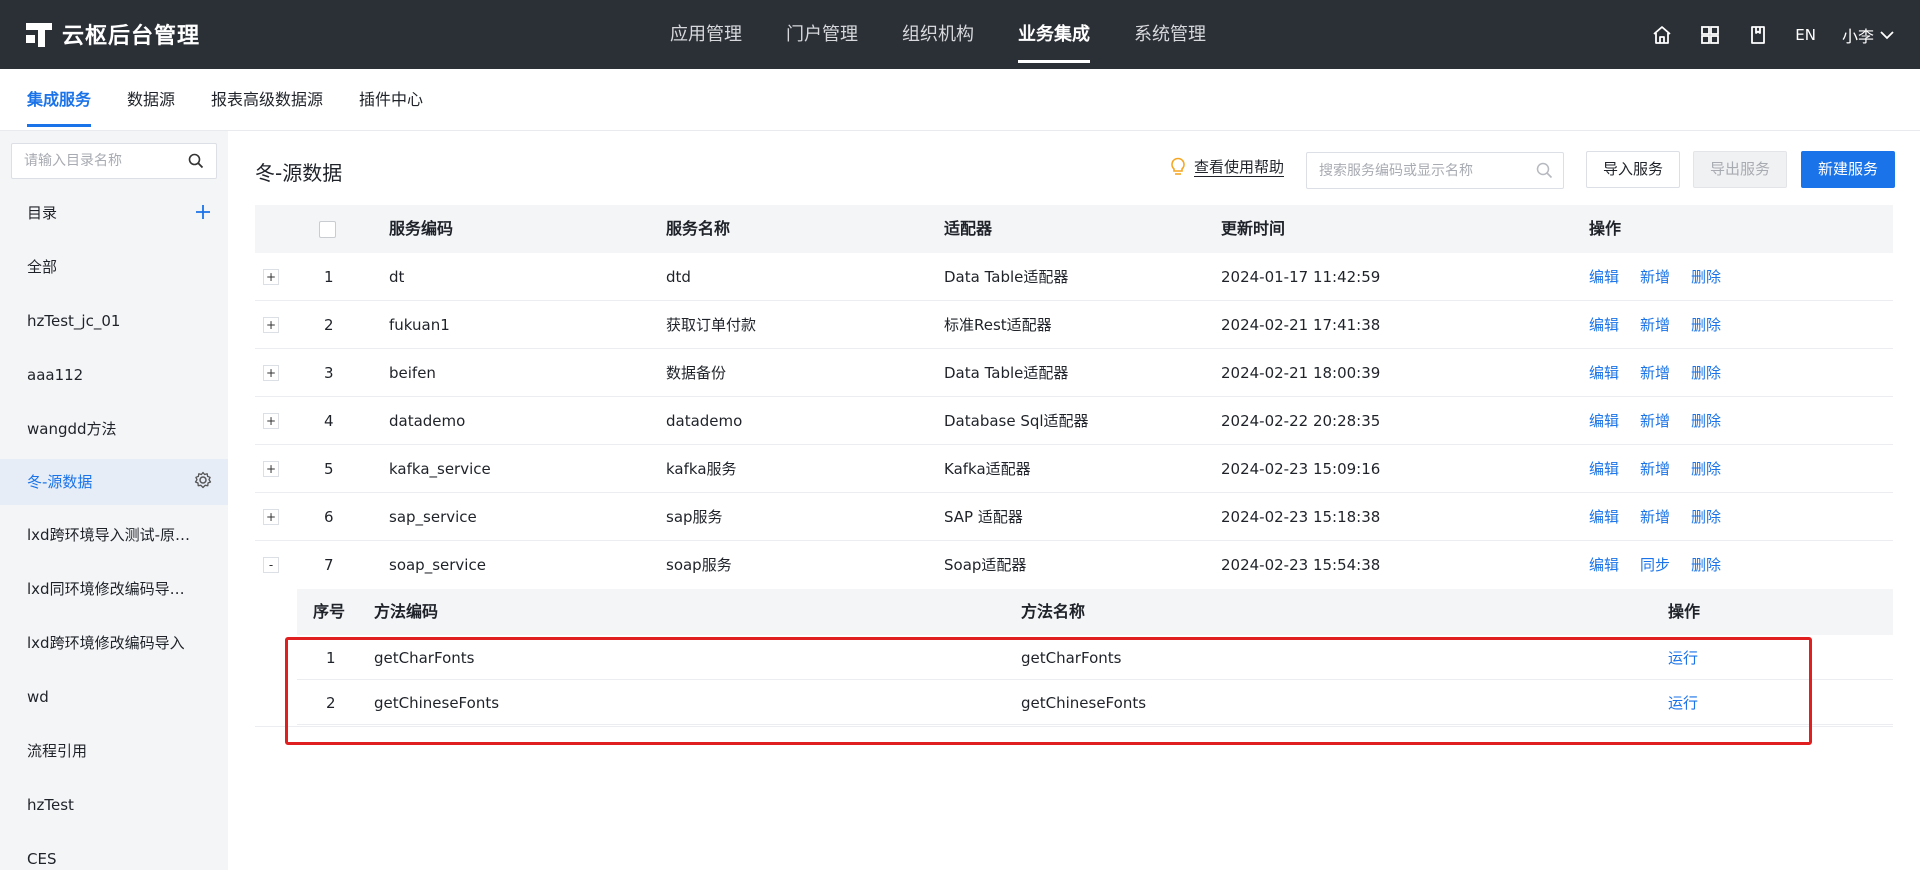  I want to click on service-name: sap服务, so click(694, 517).